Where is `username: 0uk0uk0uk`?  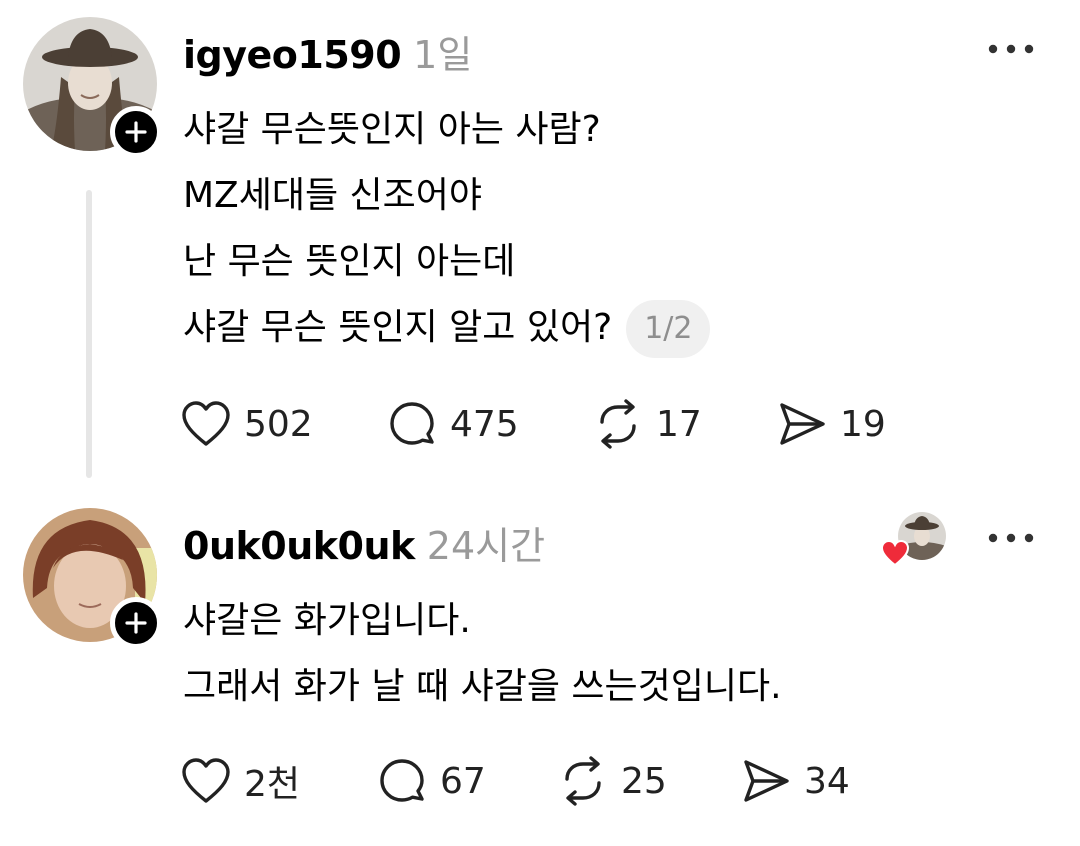
username: 0uk0uk0uk is located at coordinates (299, 546).